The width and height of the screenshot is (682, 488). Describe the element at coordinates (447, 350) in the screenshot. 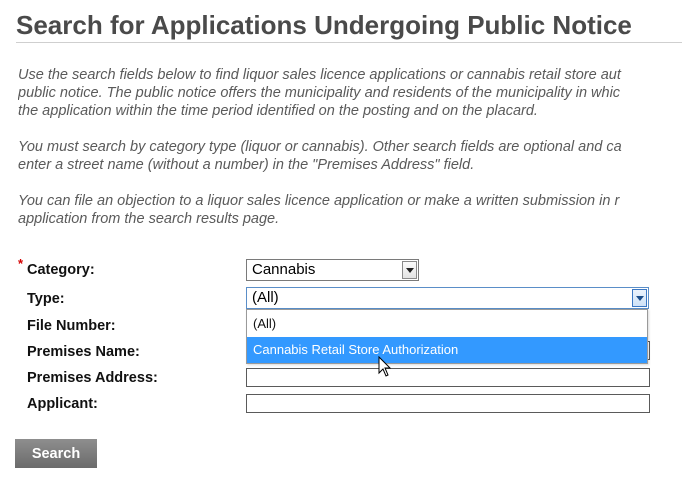

I see `type-option-cannabis-retail: Cannabis Retail Store Authorization` at that location.